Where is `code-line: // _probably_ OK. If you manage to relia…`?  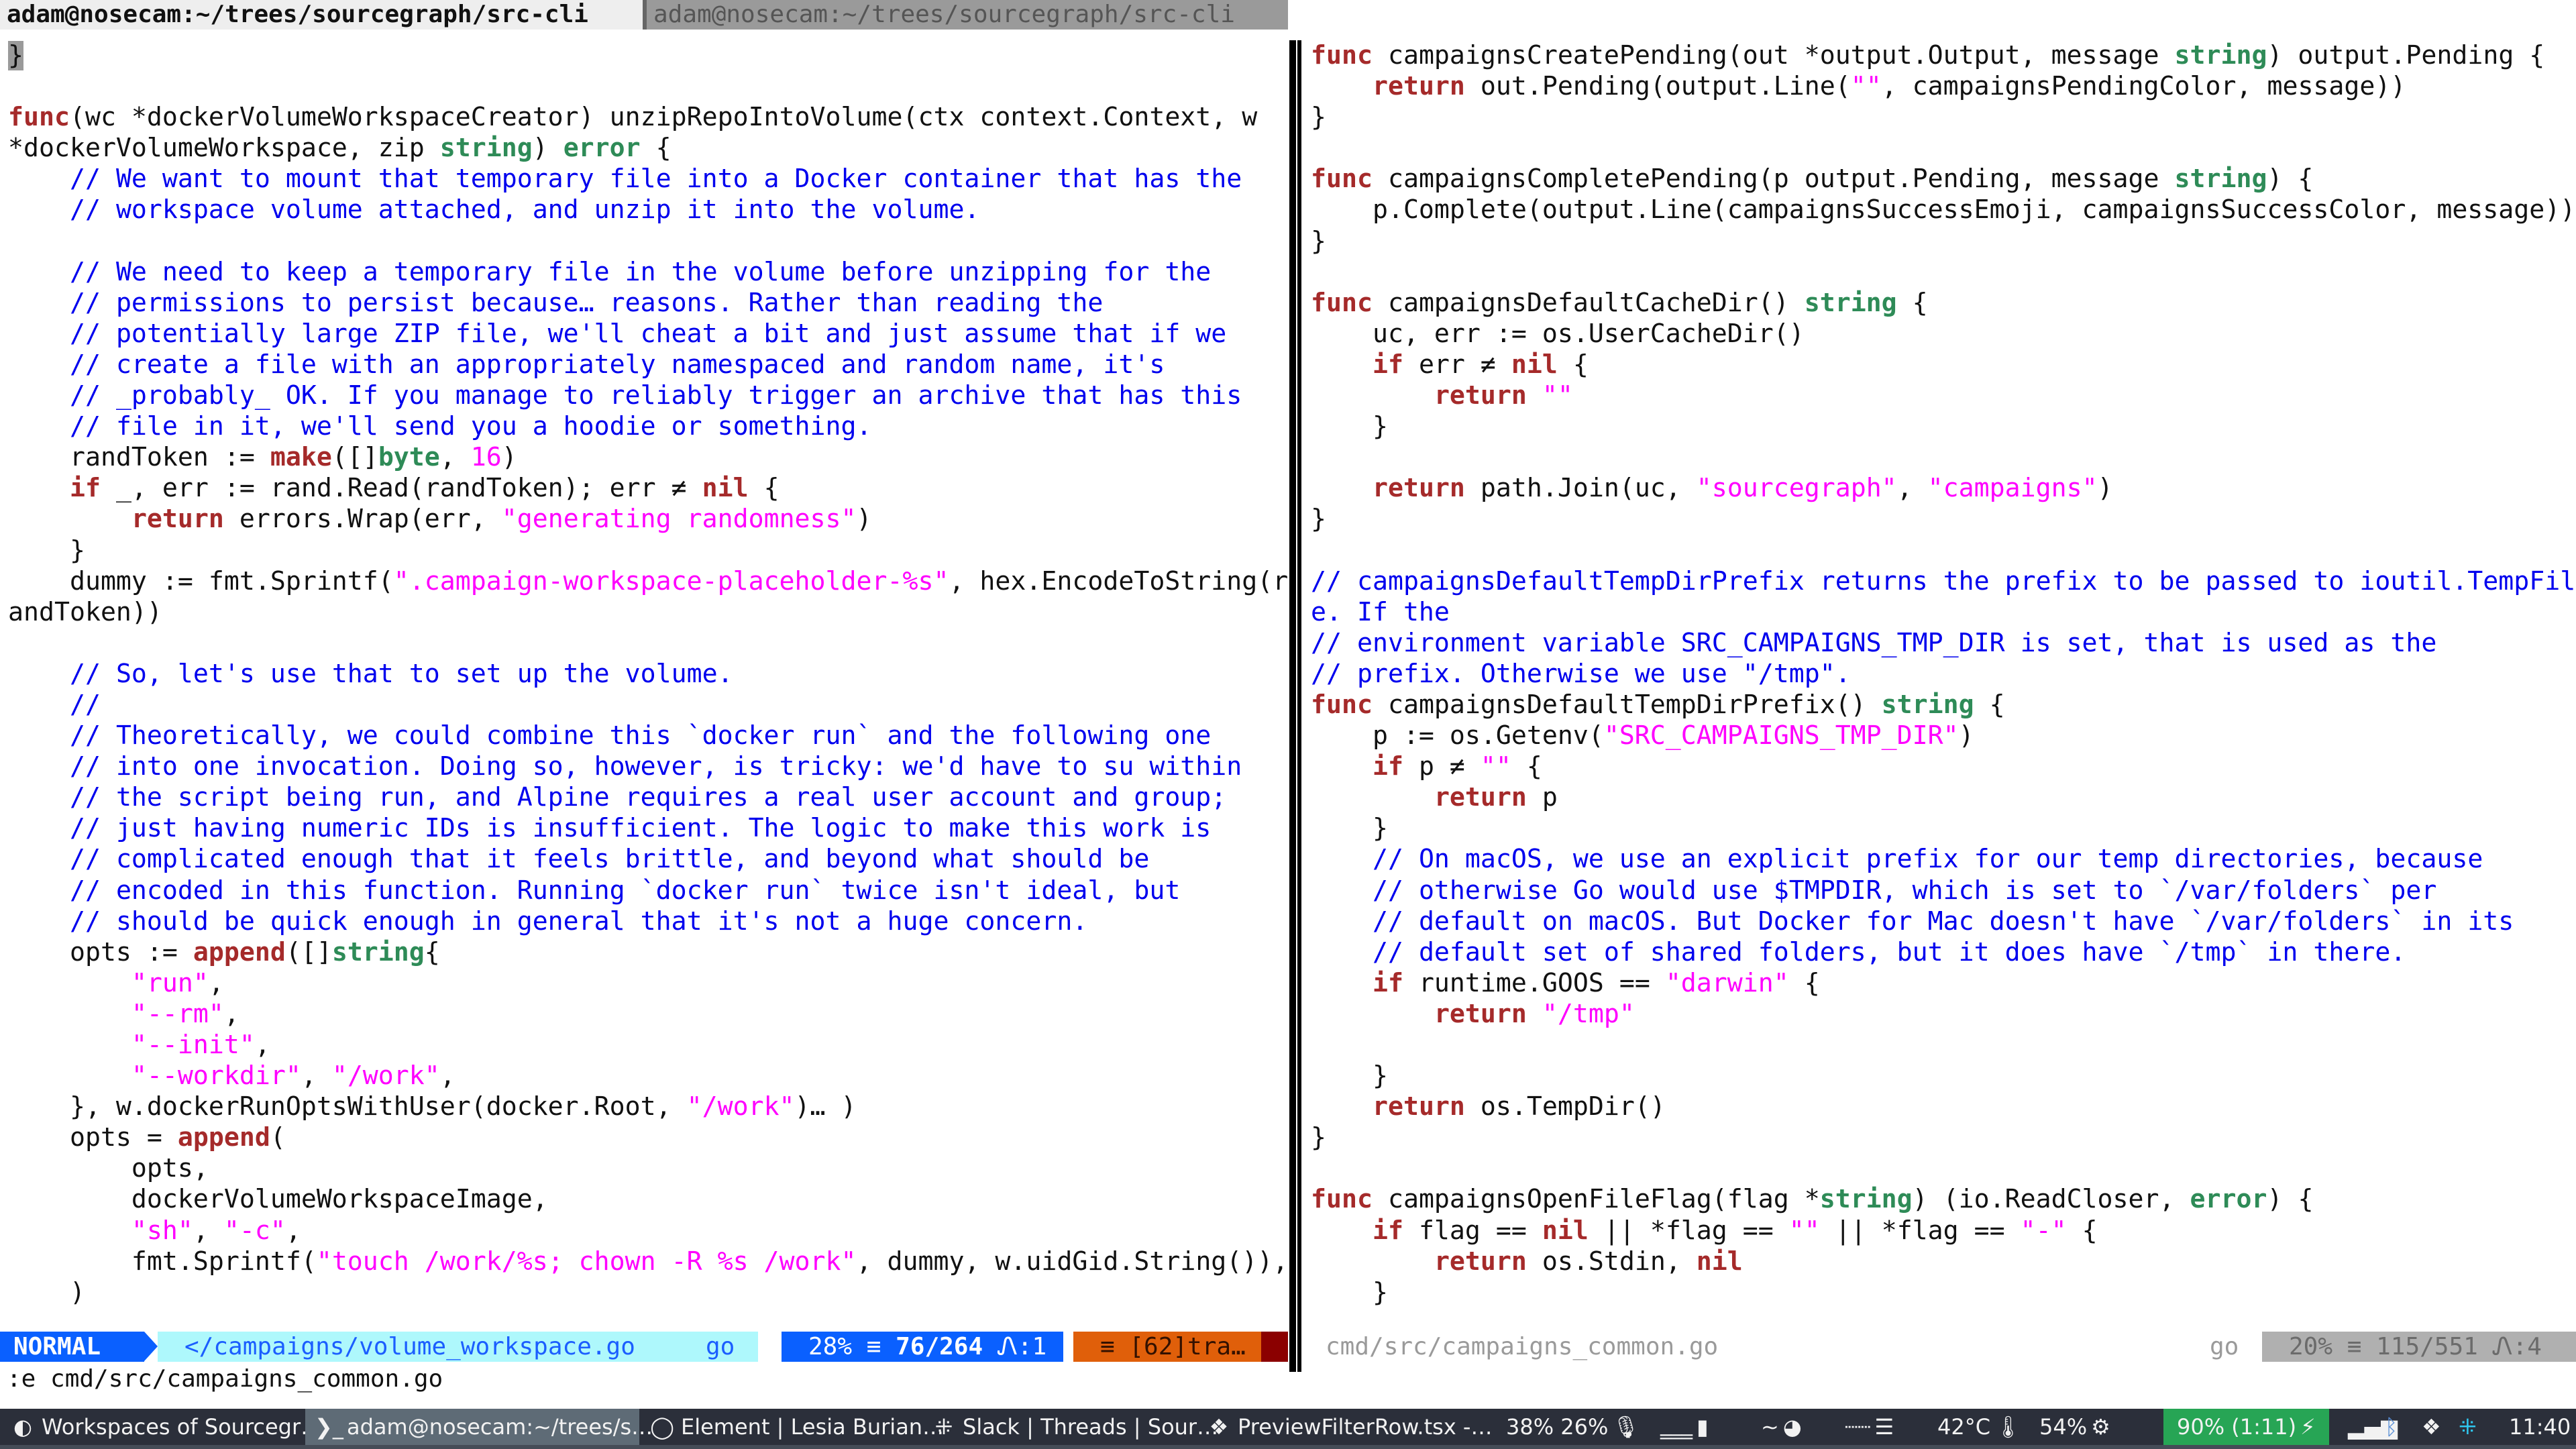 code-line: // _probably_ OK. If you manage to relia… is located at coordinates (648, 395).